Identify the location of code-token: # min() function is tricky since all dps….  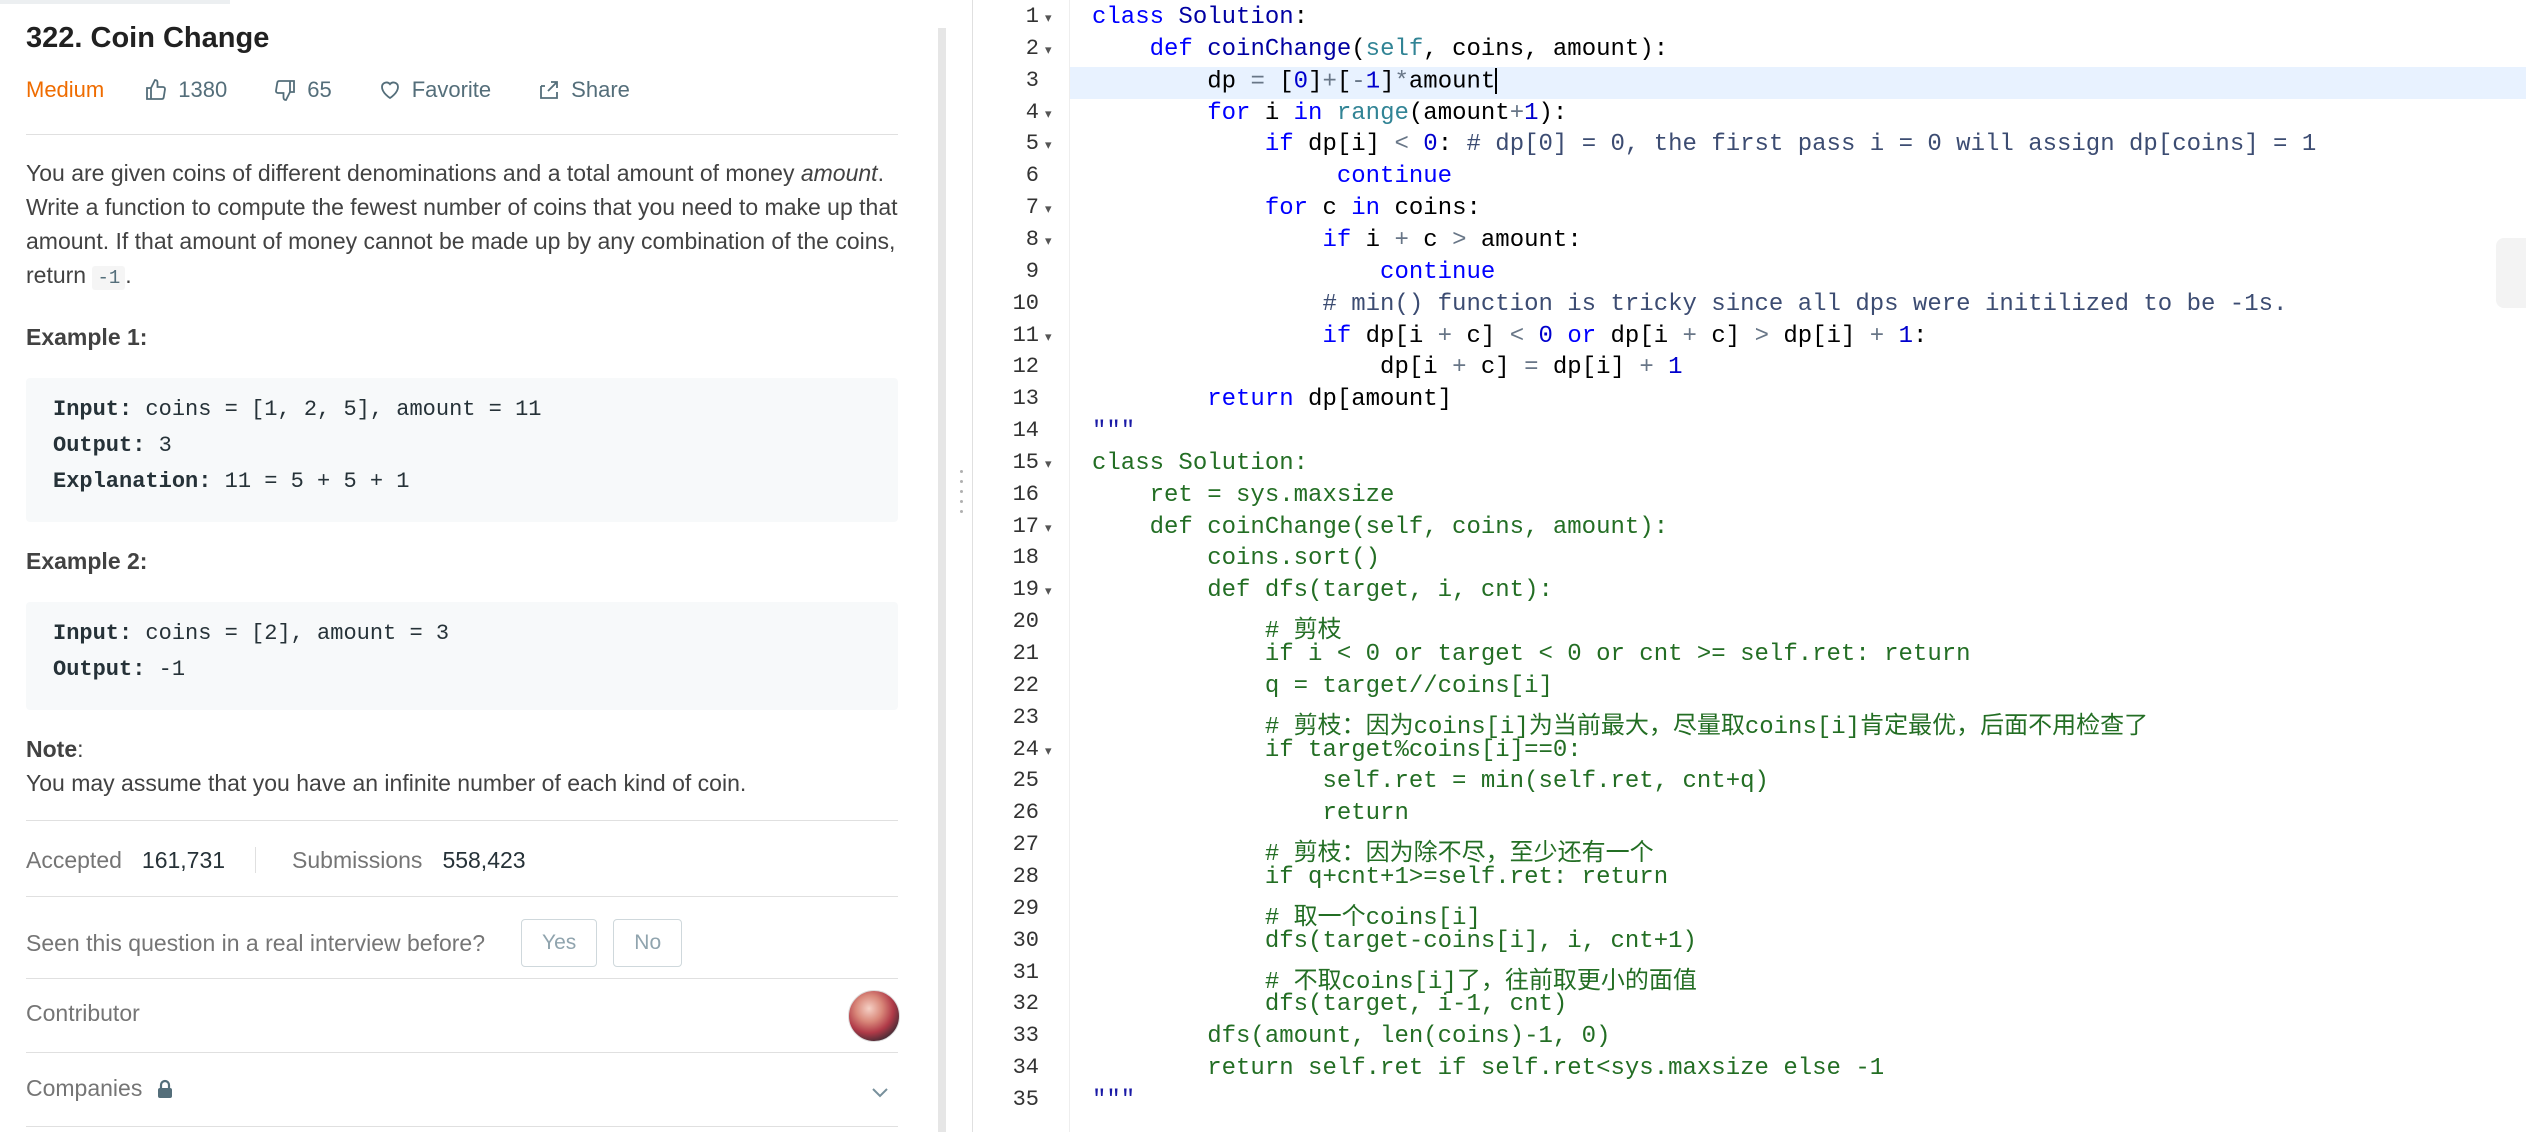
(1805, 304).